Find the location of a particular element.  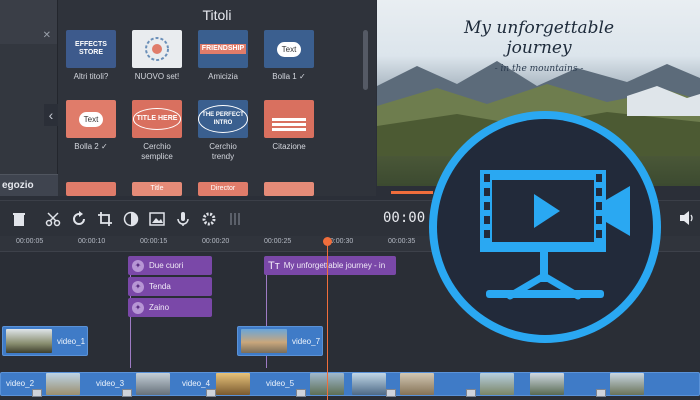

title-caption: Altri titoli? is located at coordinates (91, 76).